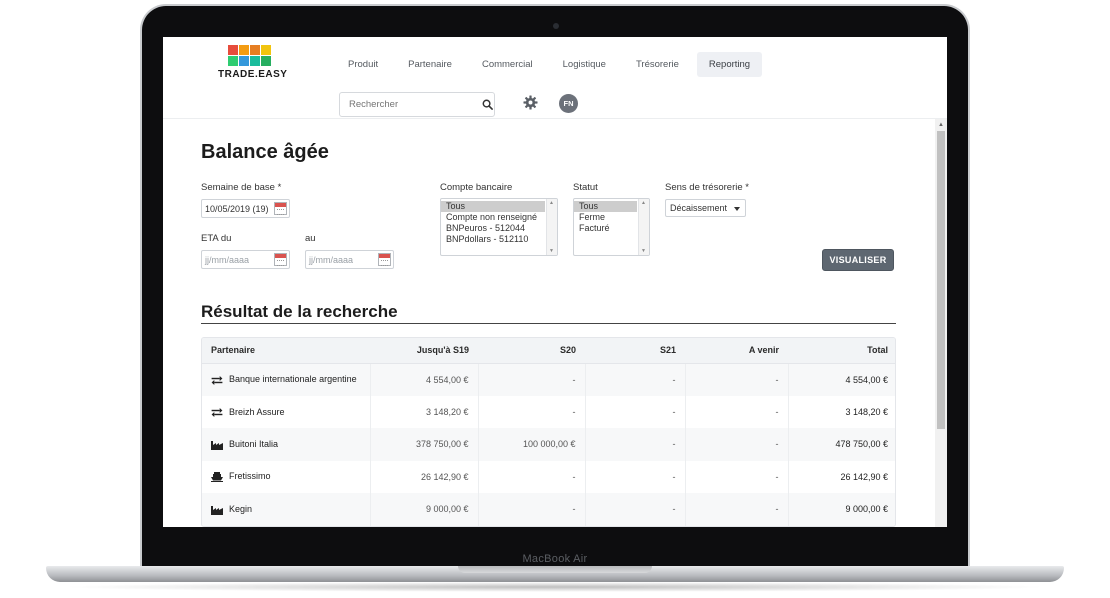 The width and height of the screenshot is (1110, 598). Describe the element at coordinates (240, 509) in the screenshot. I see `partenaire-name: Kegin` at that location.